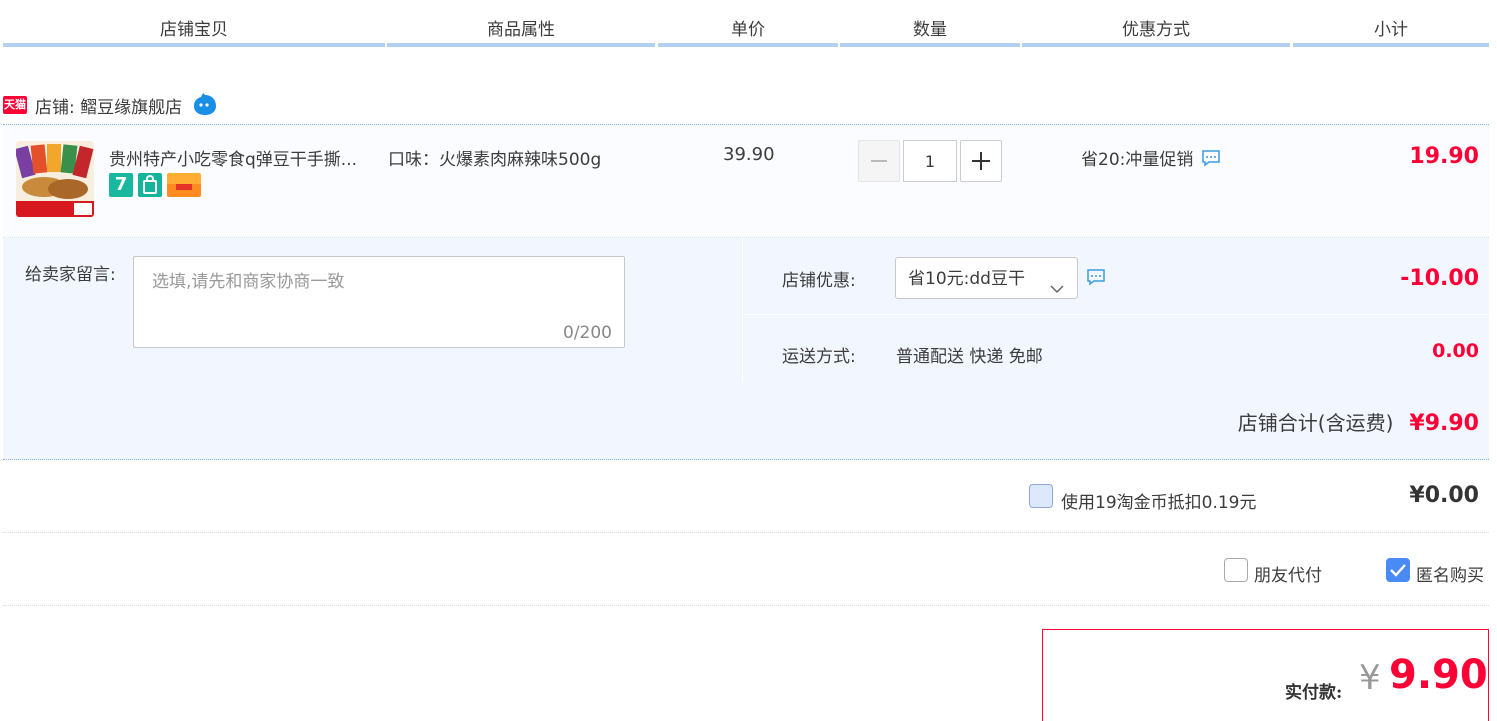  I want to click on taojinbi-row: 使用19淘金币抵扣0.19元 ¥0.00, so click(746, 497).